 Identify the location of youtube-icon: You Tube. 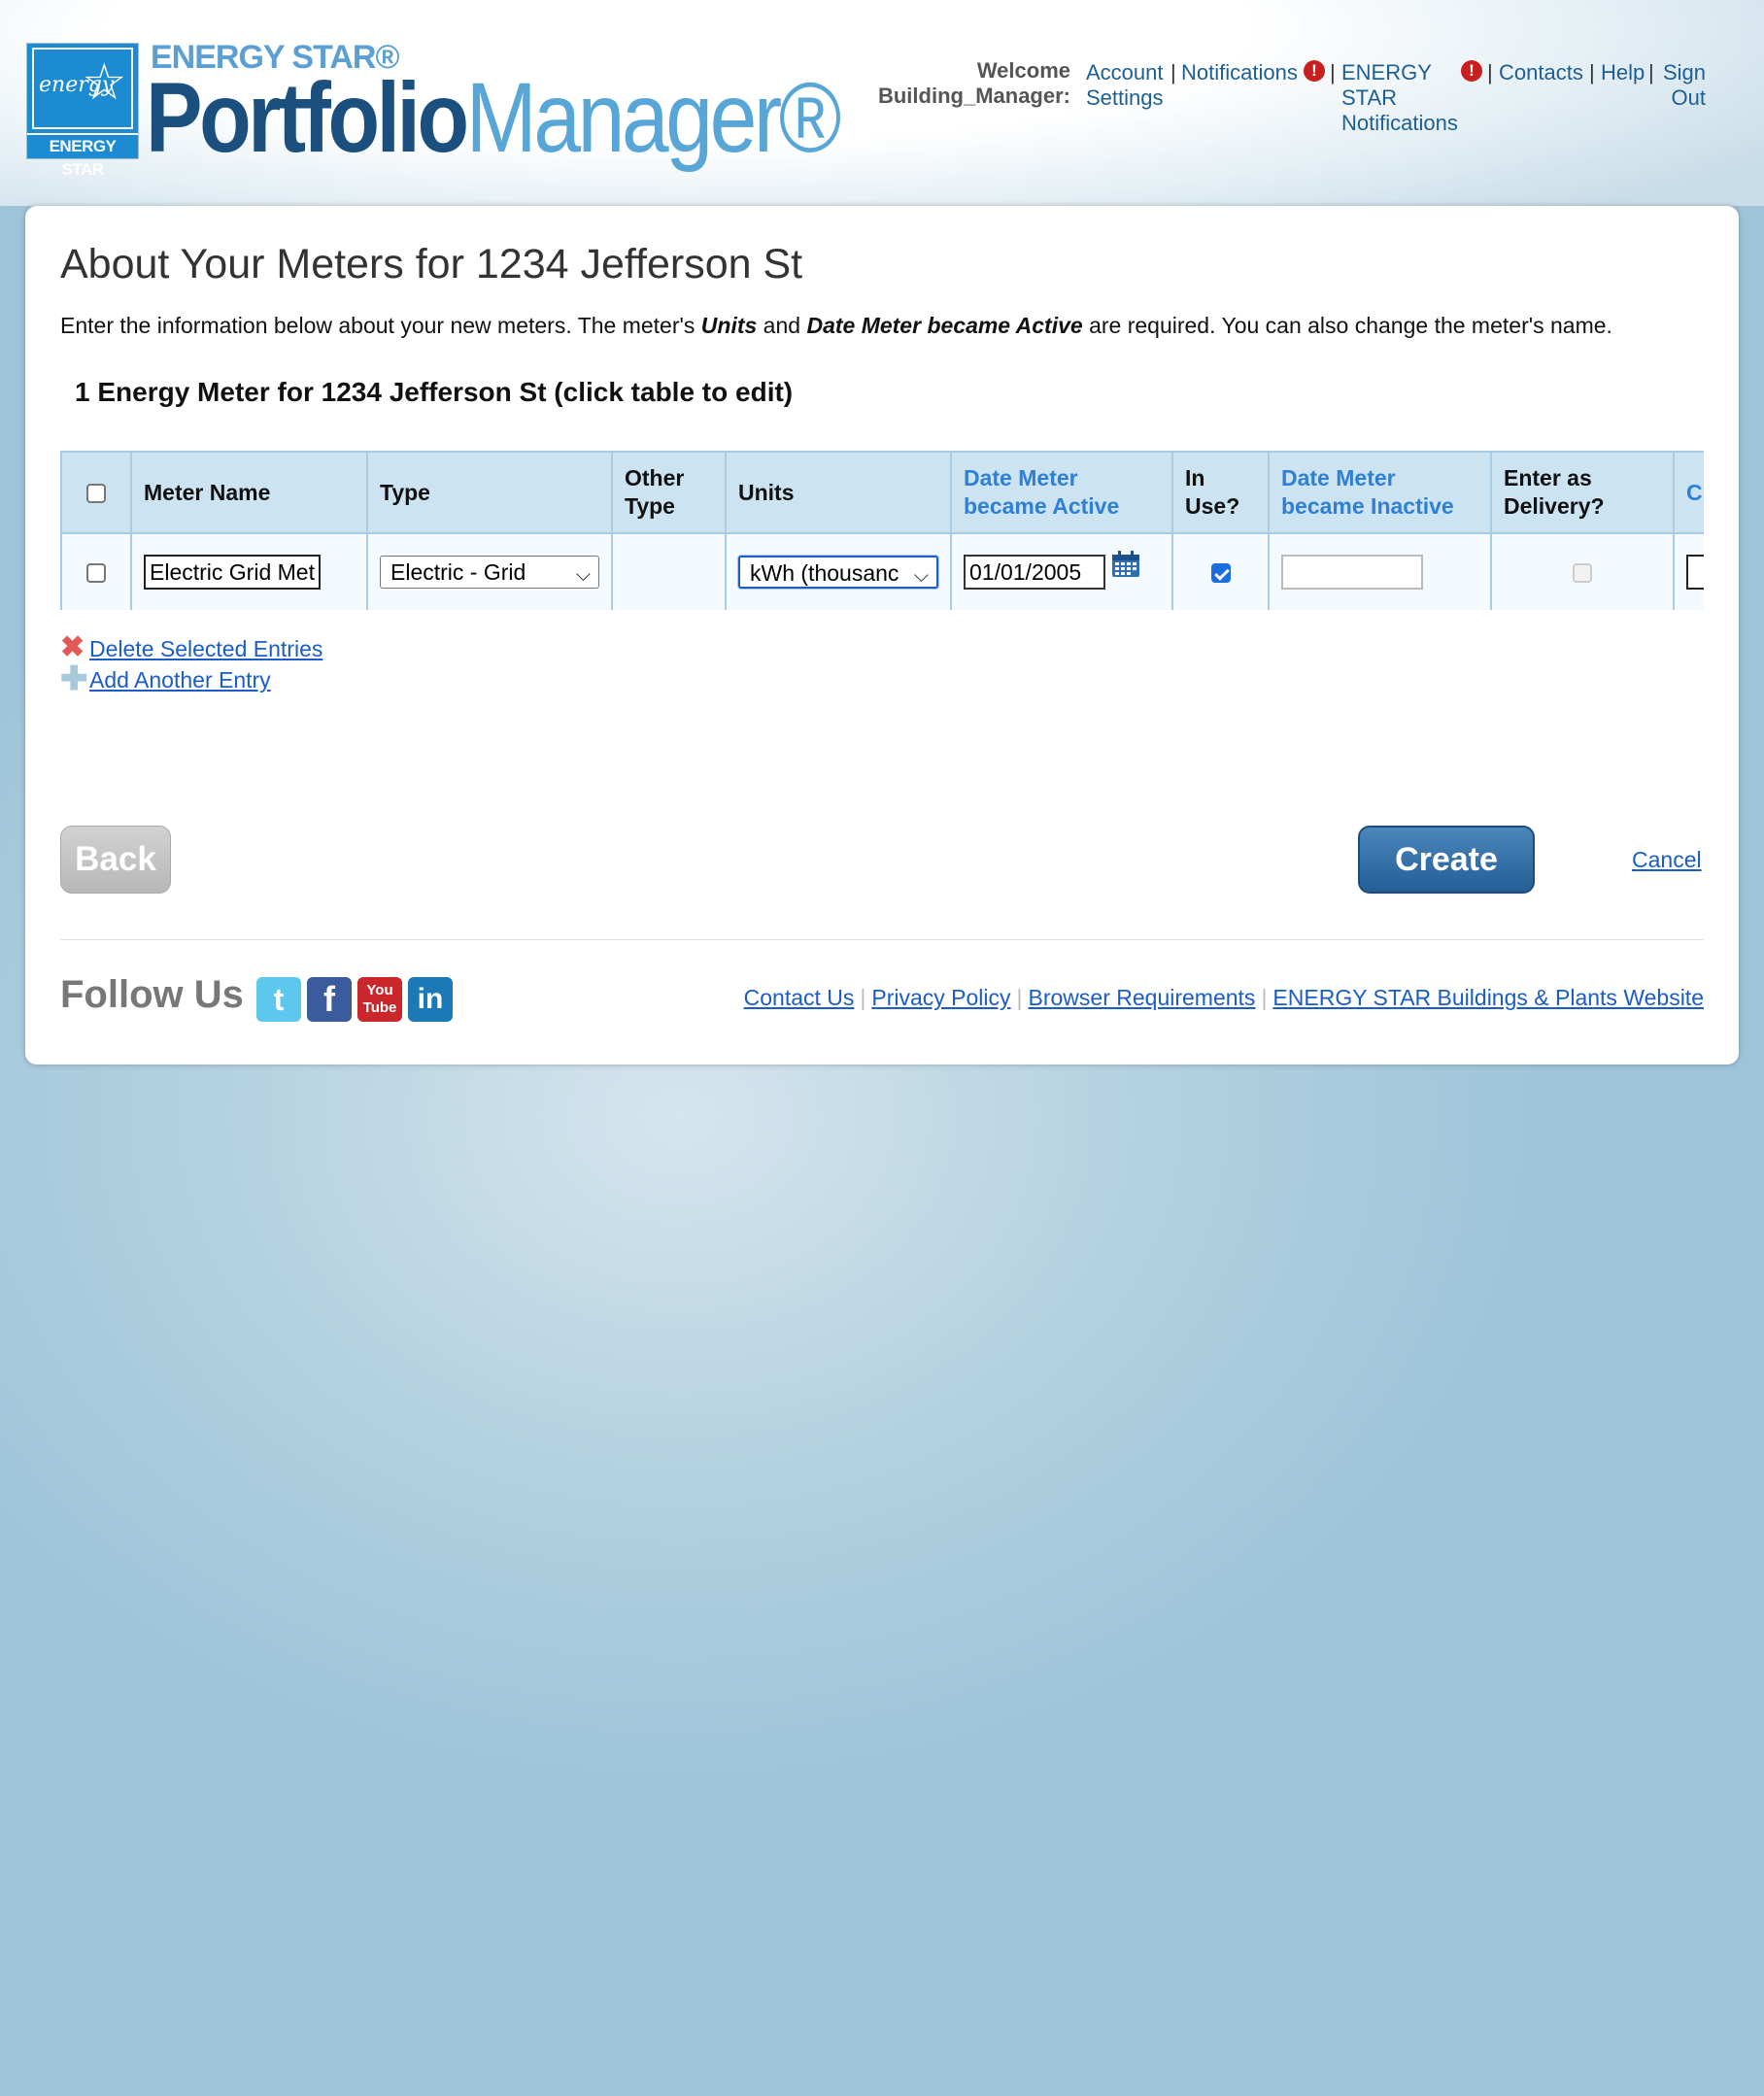
(379, 999).